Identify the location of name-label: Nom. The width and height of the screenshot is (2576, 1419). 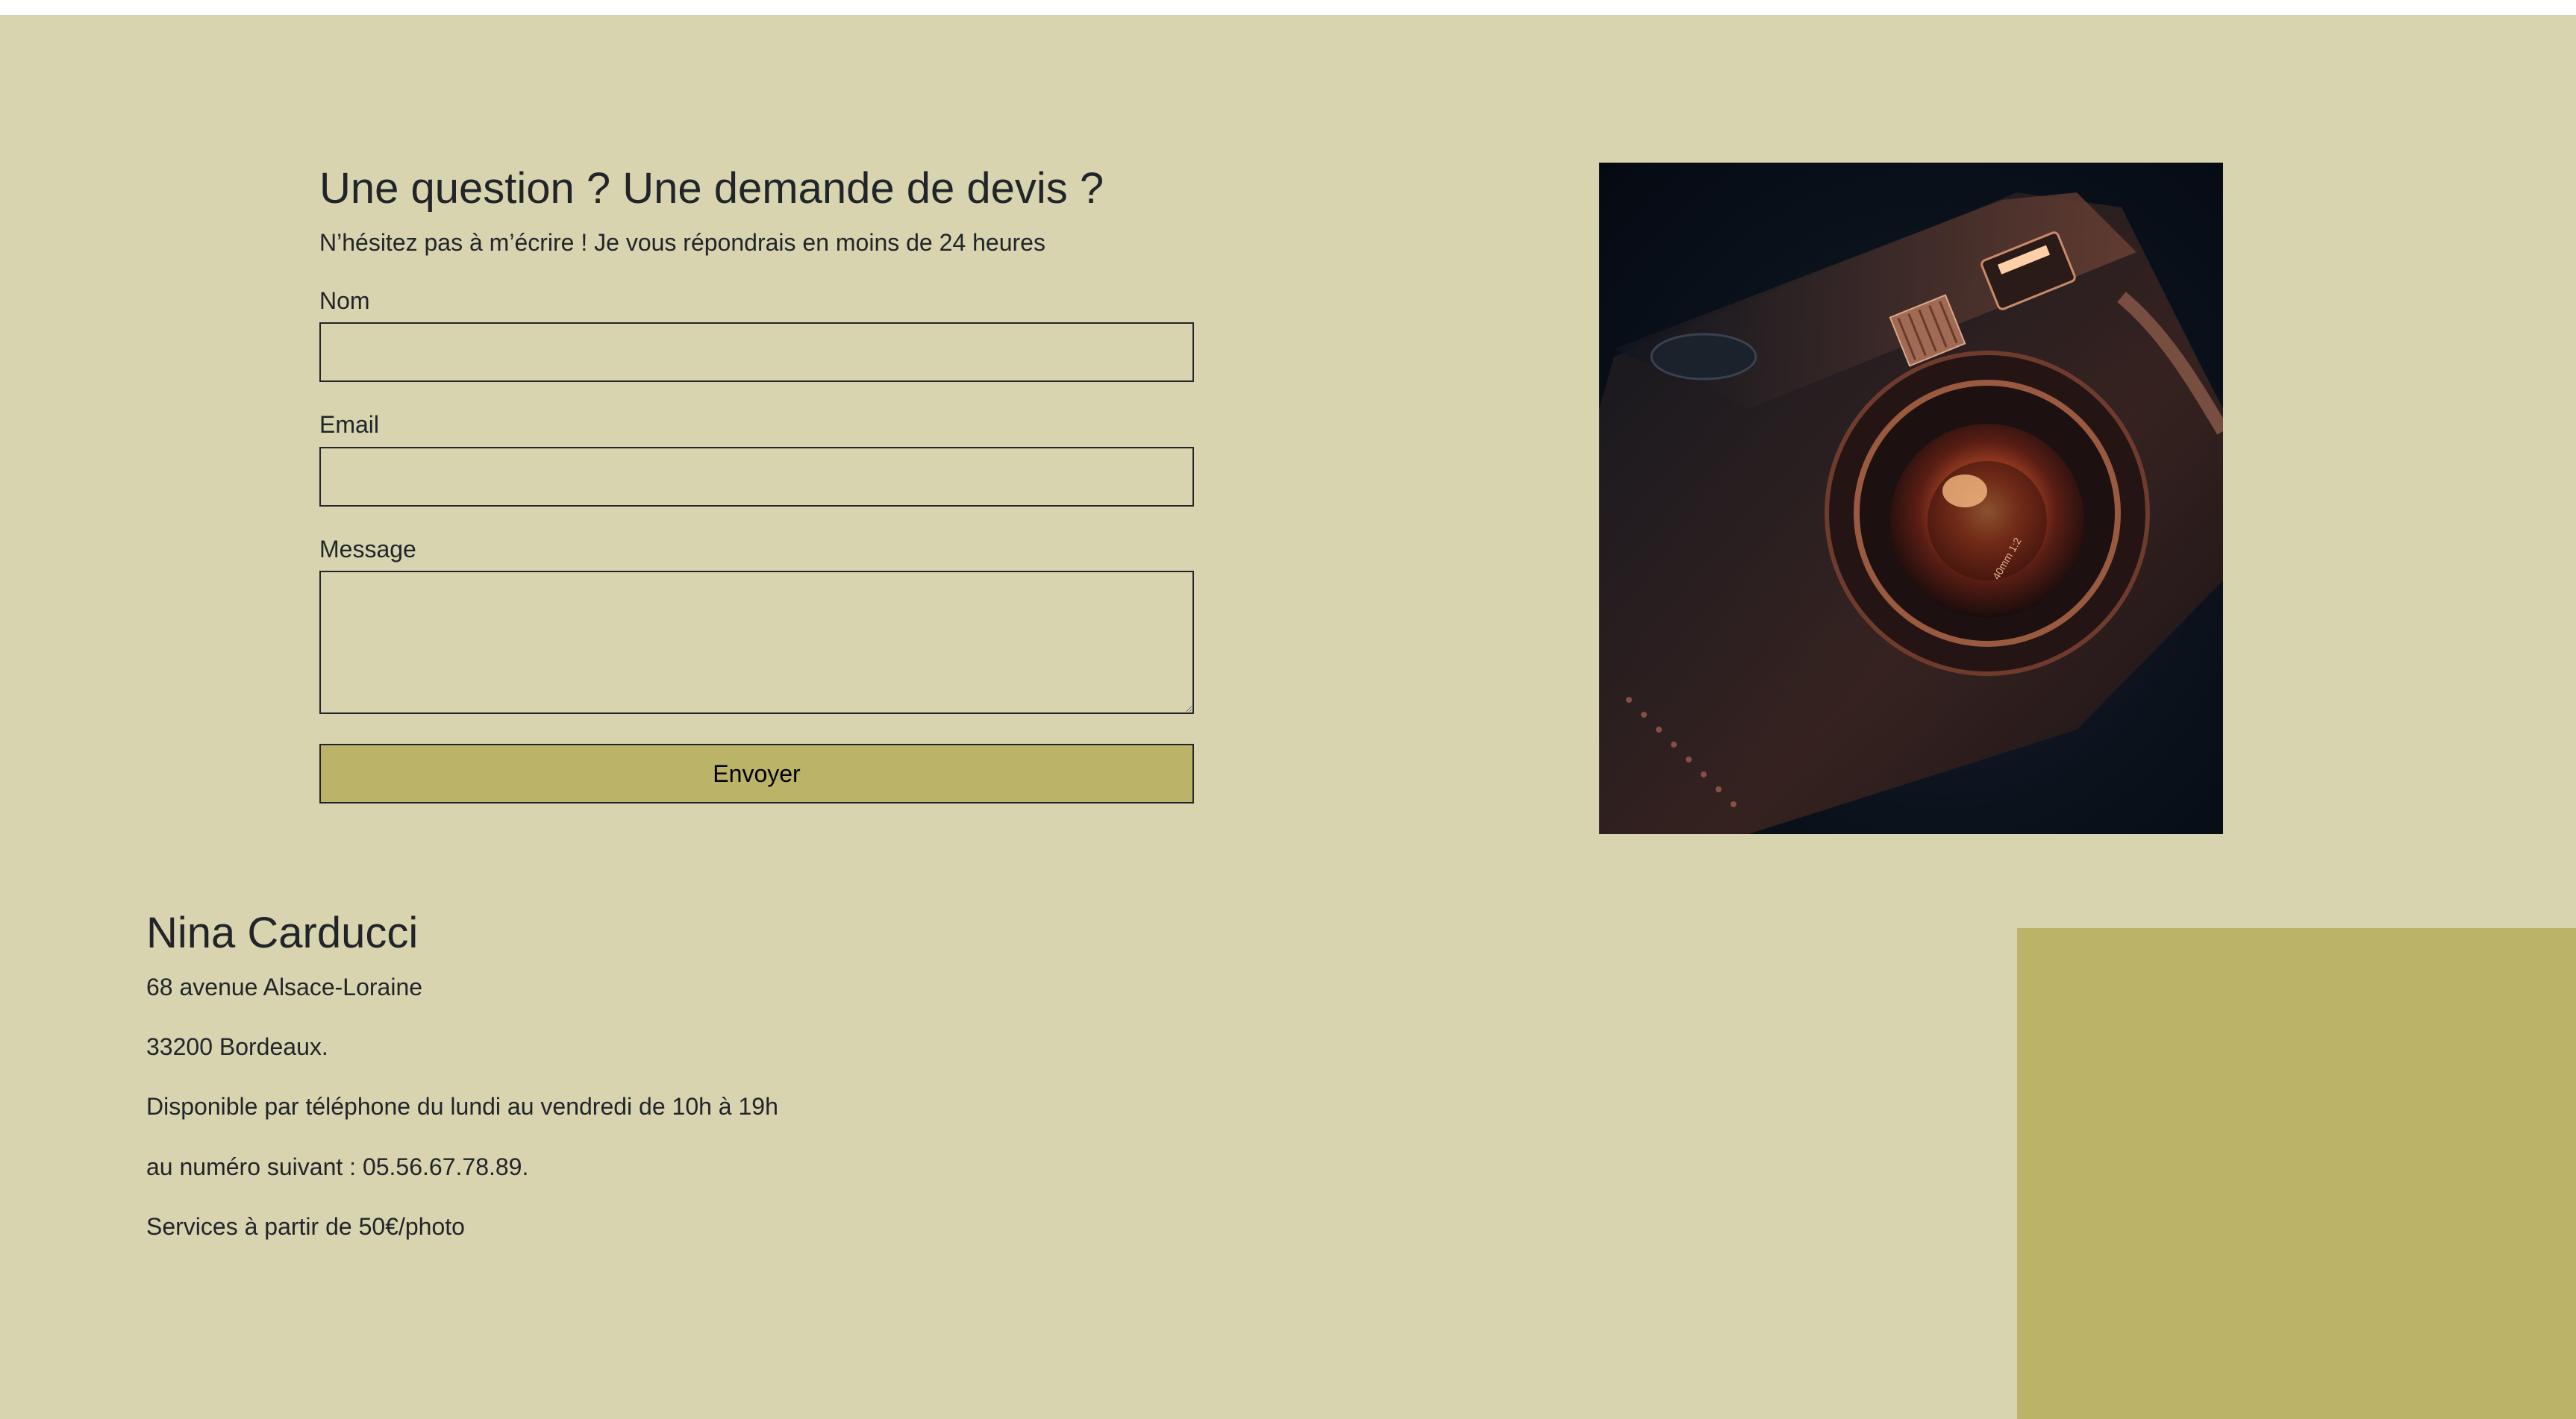
(344, 300).